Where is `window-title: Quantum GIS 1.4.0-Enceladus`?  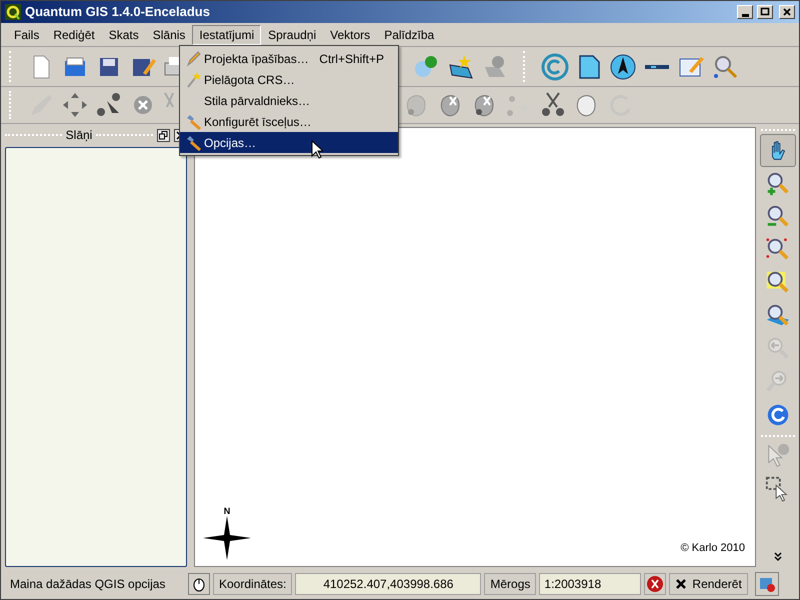 window-title: Quantum GIS 1.4.0-Enceladus is located at coordinates (118, 12).